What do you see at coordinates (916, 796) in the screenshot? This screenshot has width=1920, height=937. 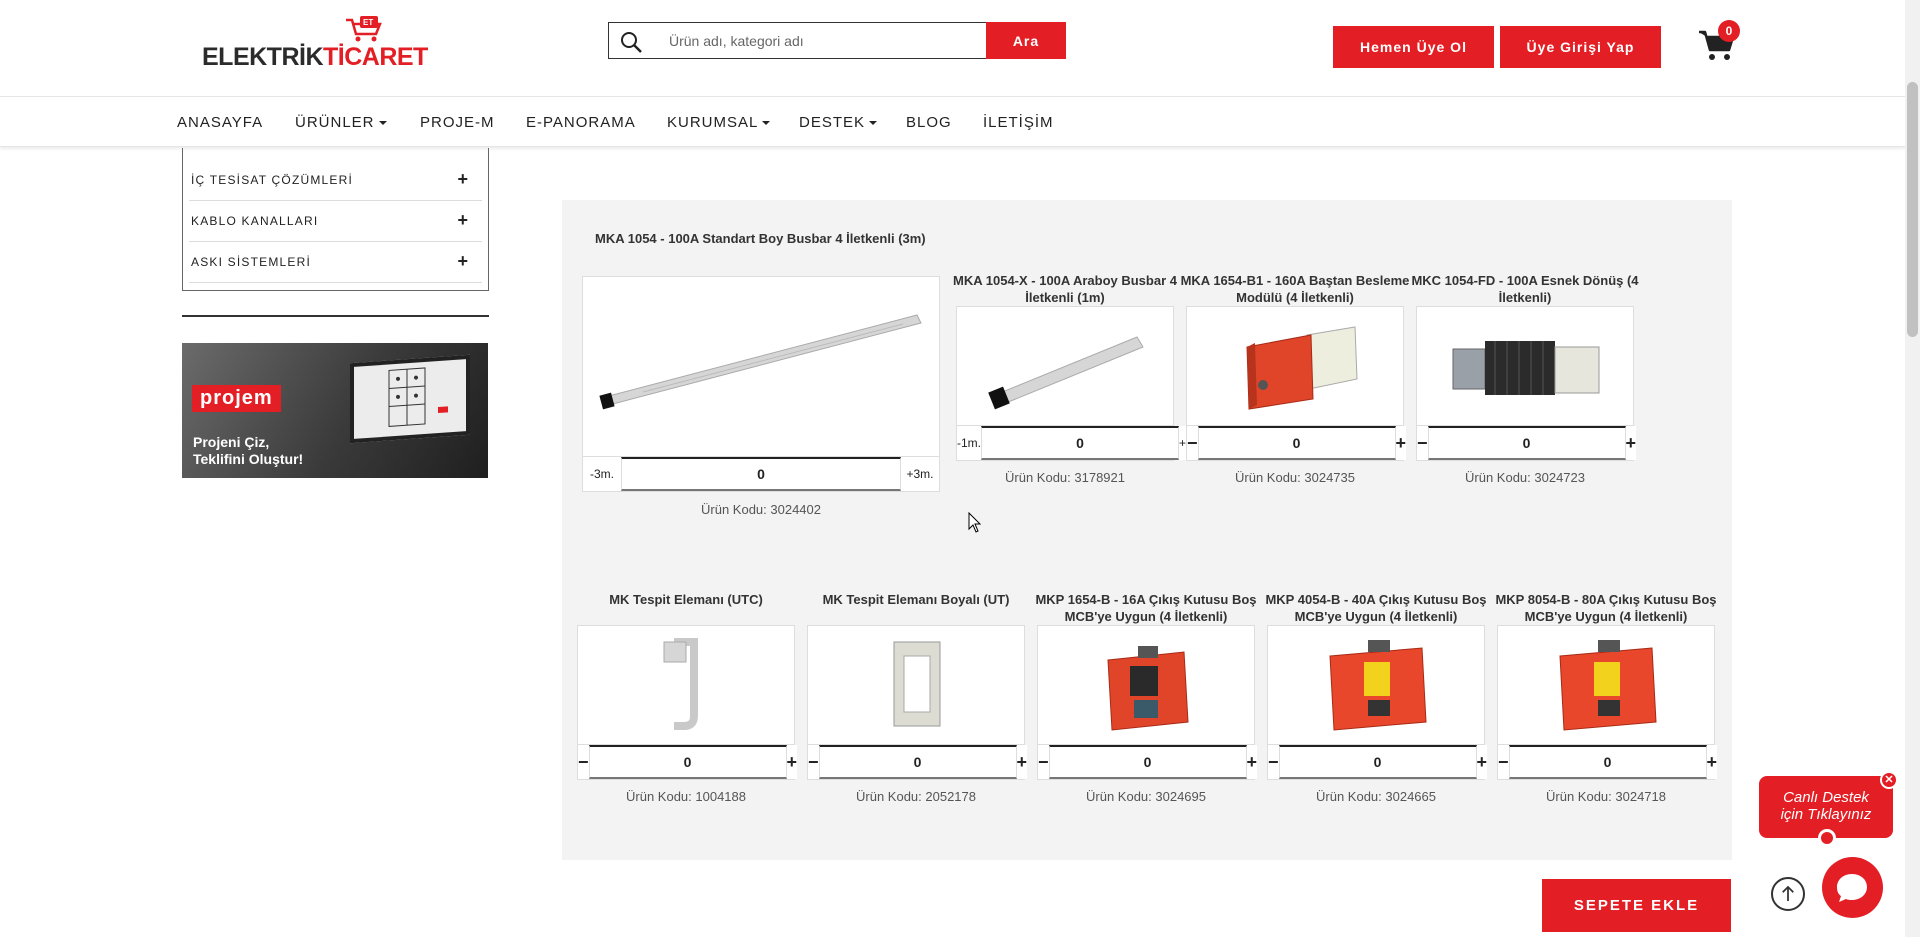 I see `product-code: Ürün Kodu: 2052178` at bounding box center [916, 796].